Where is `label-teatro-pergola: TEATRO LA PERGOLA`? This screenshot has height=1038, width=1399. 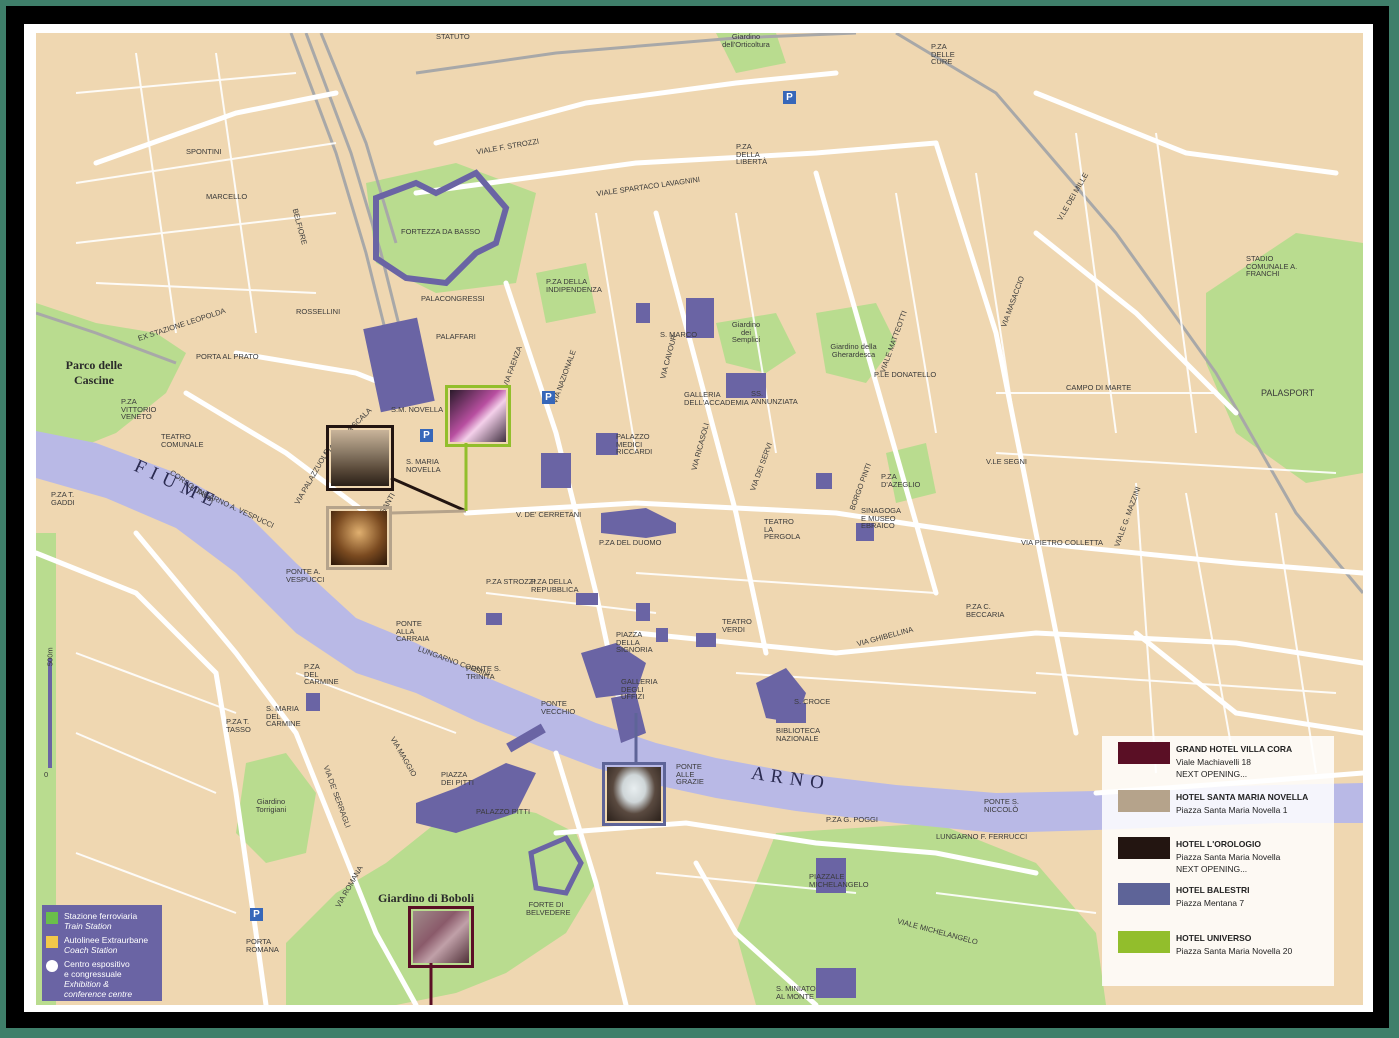 label-teatro-pergola: TEATRO LA PERGOLA is located at coordinates (782, 529).